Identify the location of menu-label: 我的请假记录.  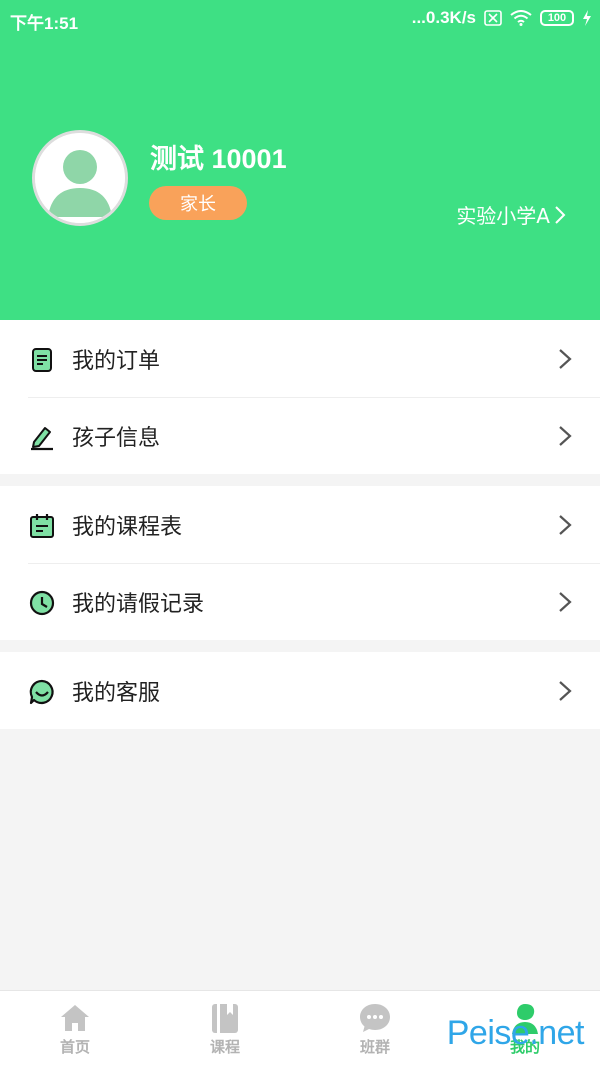
(138, 604).